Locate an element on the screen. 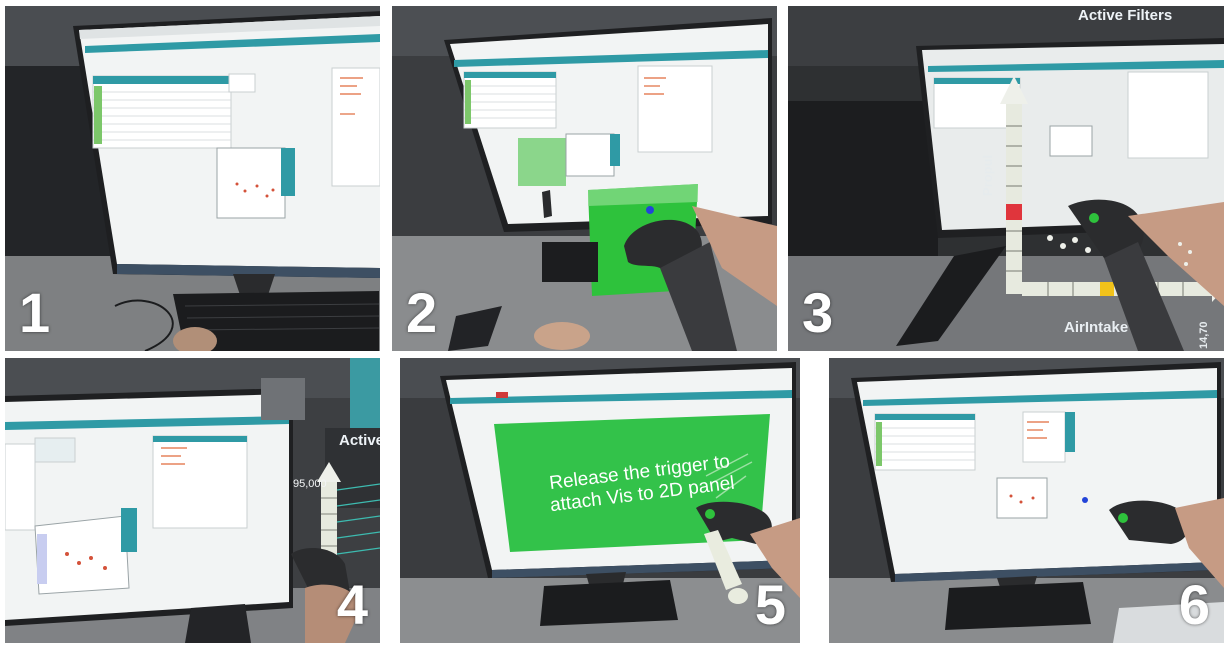 Image resolution: width=1229 pixels, height=651 pixels. panel-number: 2 is located at coordinates (422, 312).